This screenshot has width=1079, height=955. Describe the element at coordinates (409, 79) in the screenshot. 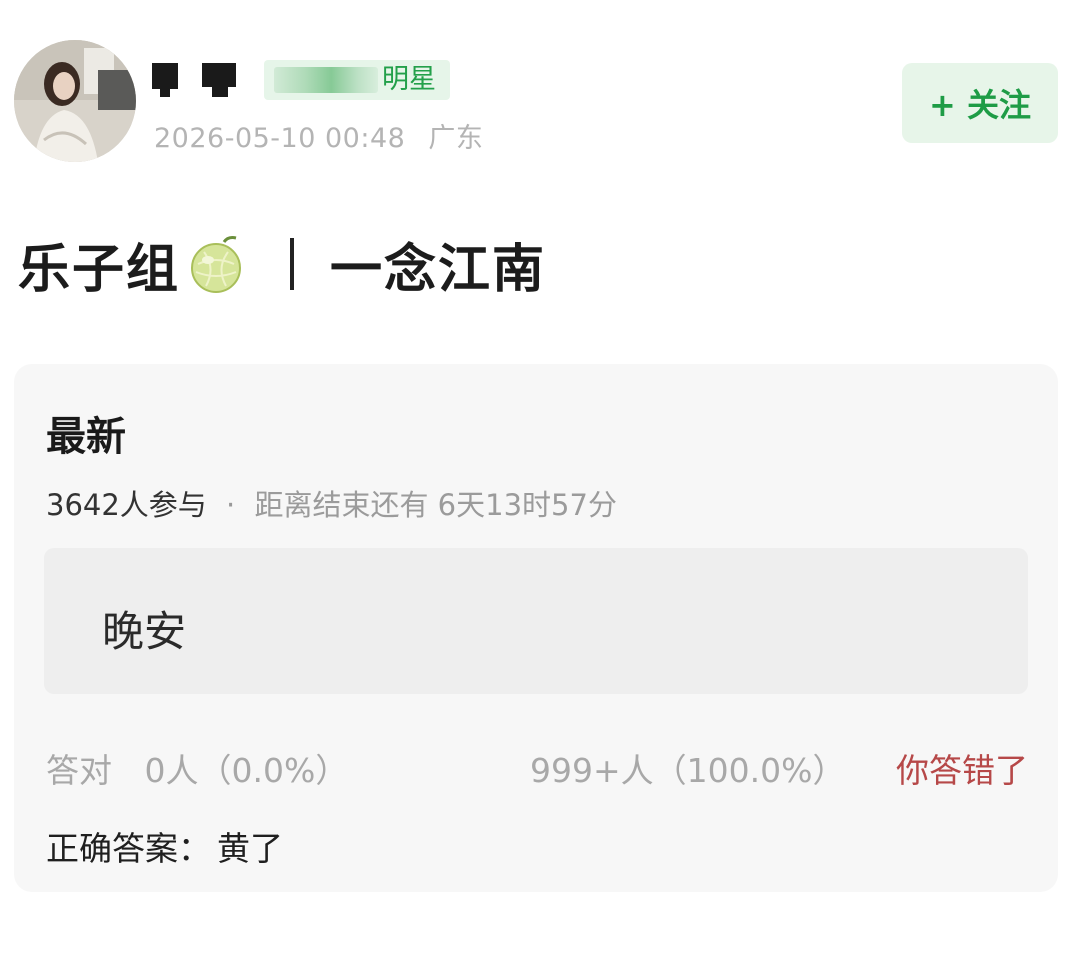

I see `badge-label: 明星` at that location.